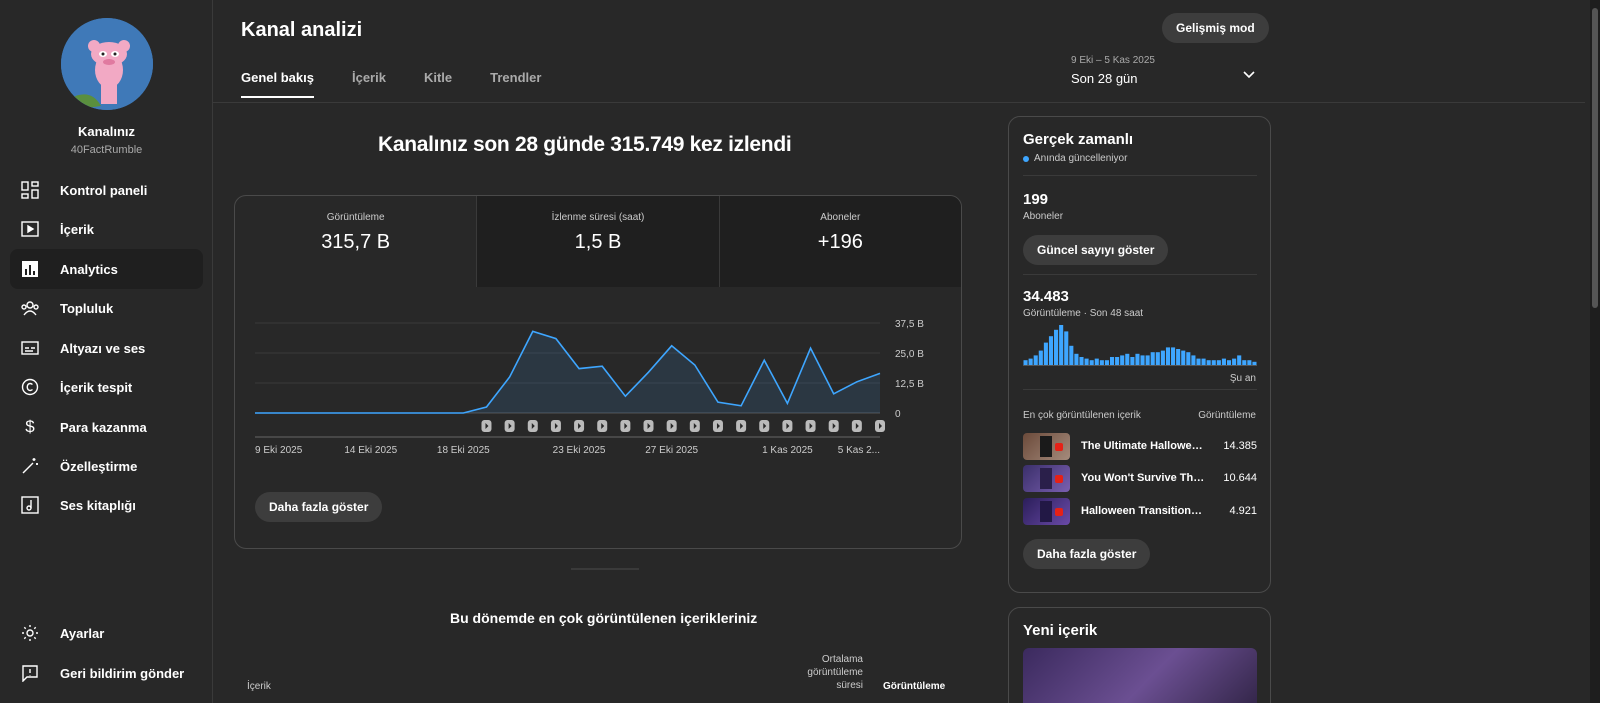 This screenshot has height=703, width=1600. Describe the element at coordinates (106, 229) in the screenshot. I see `sidebar-item-content: İçerik` at that location.